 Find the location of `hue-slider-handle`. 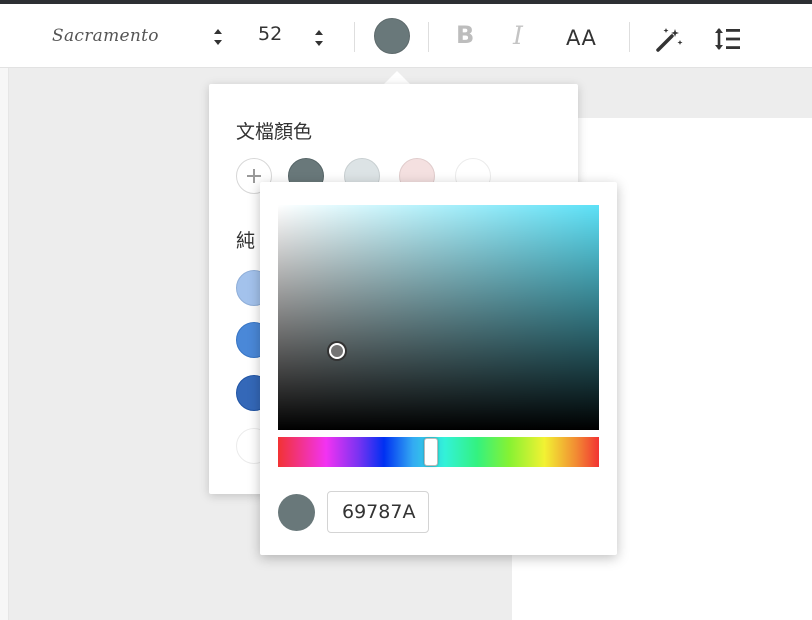

hue-slider-handle is located at coordinates (431, 452).